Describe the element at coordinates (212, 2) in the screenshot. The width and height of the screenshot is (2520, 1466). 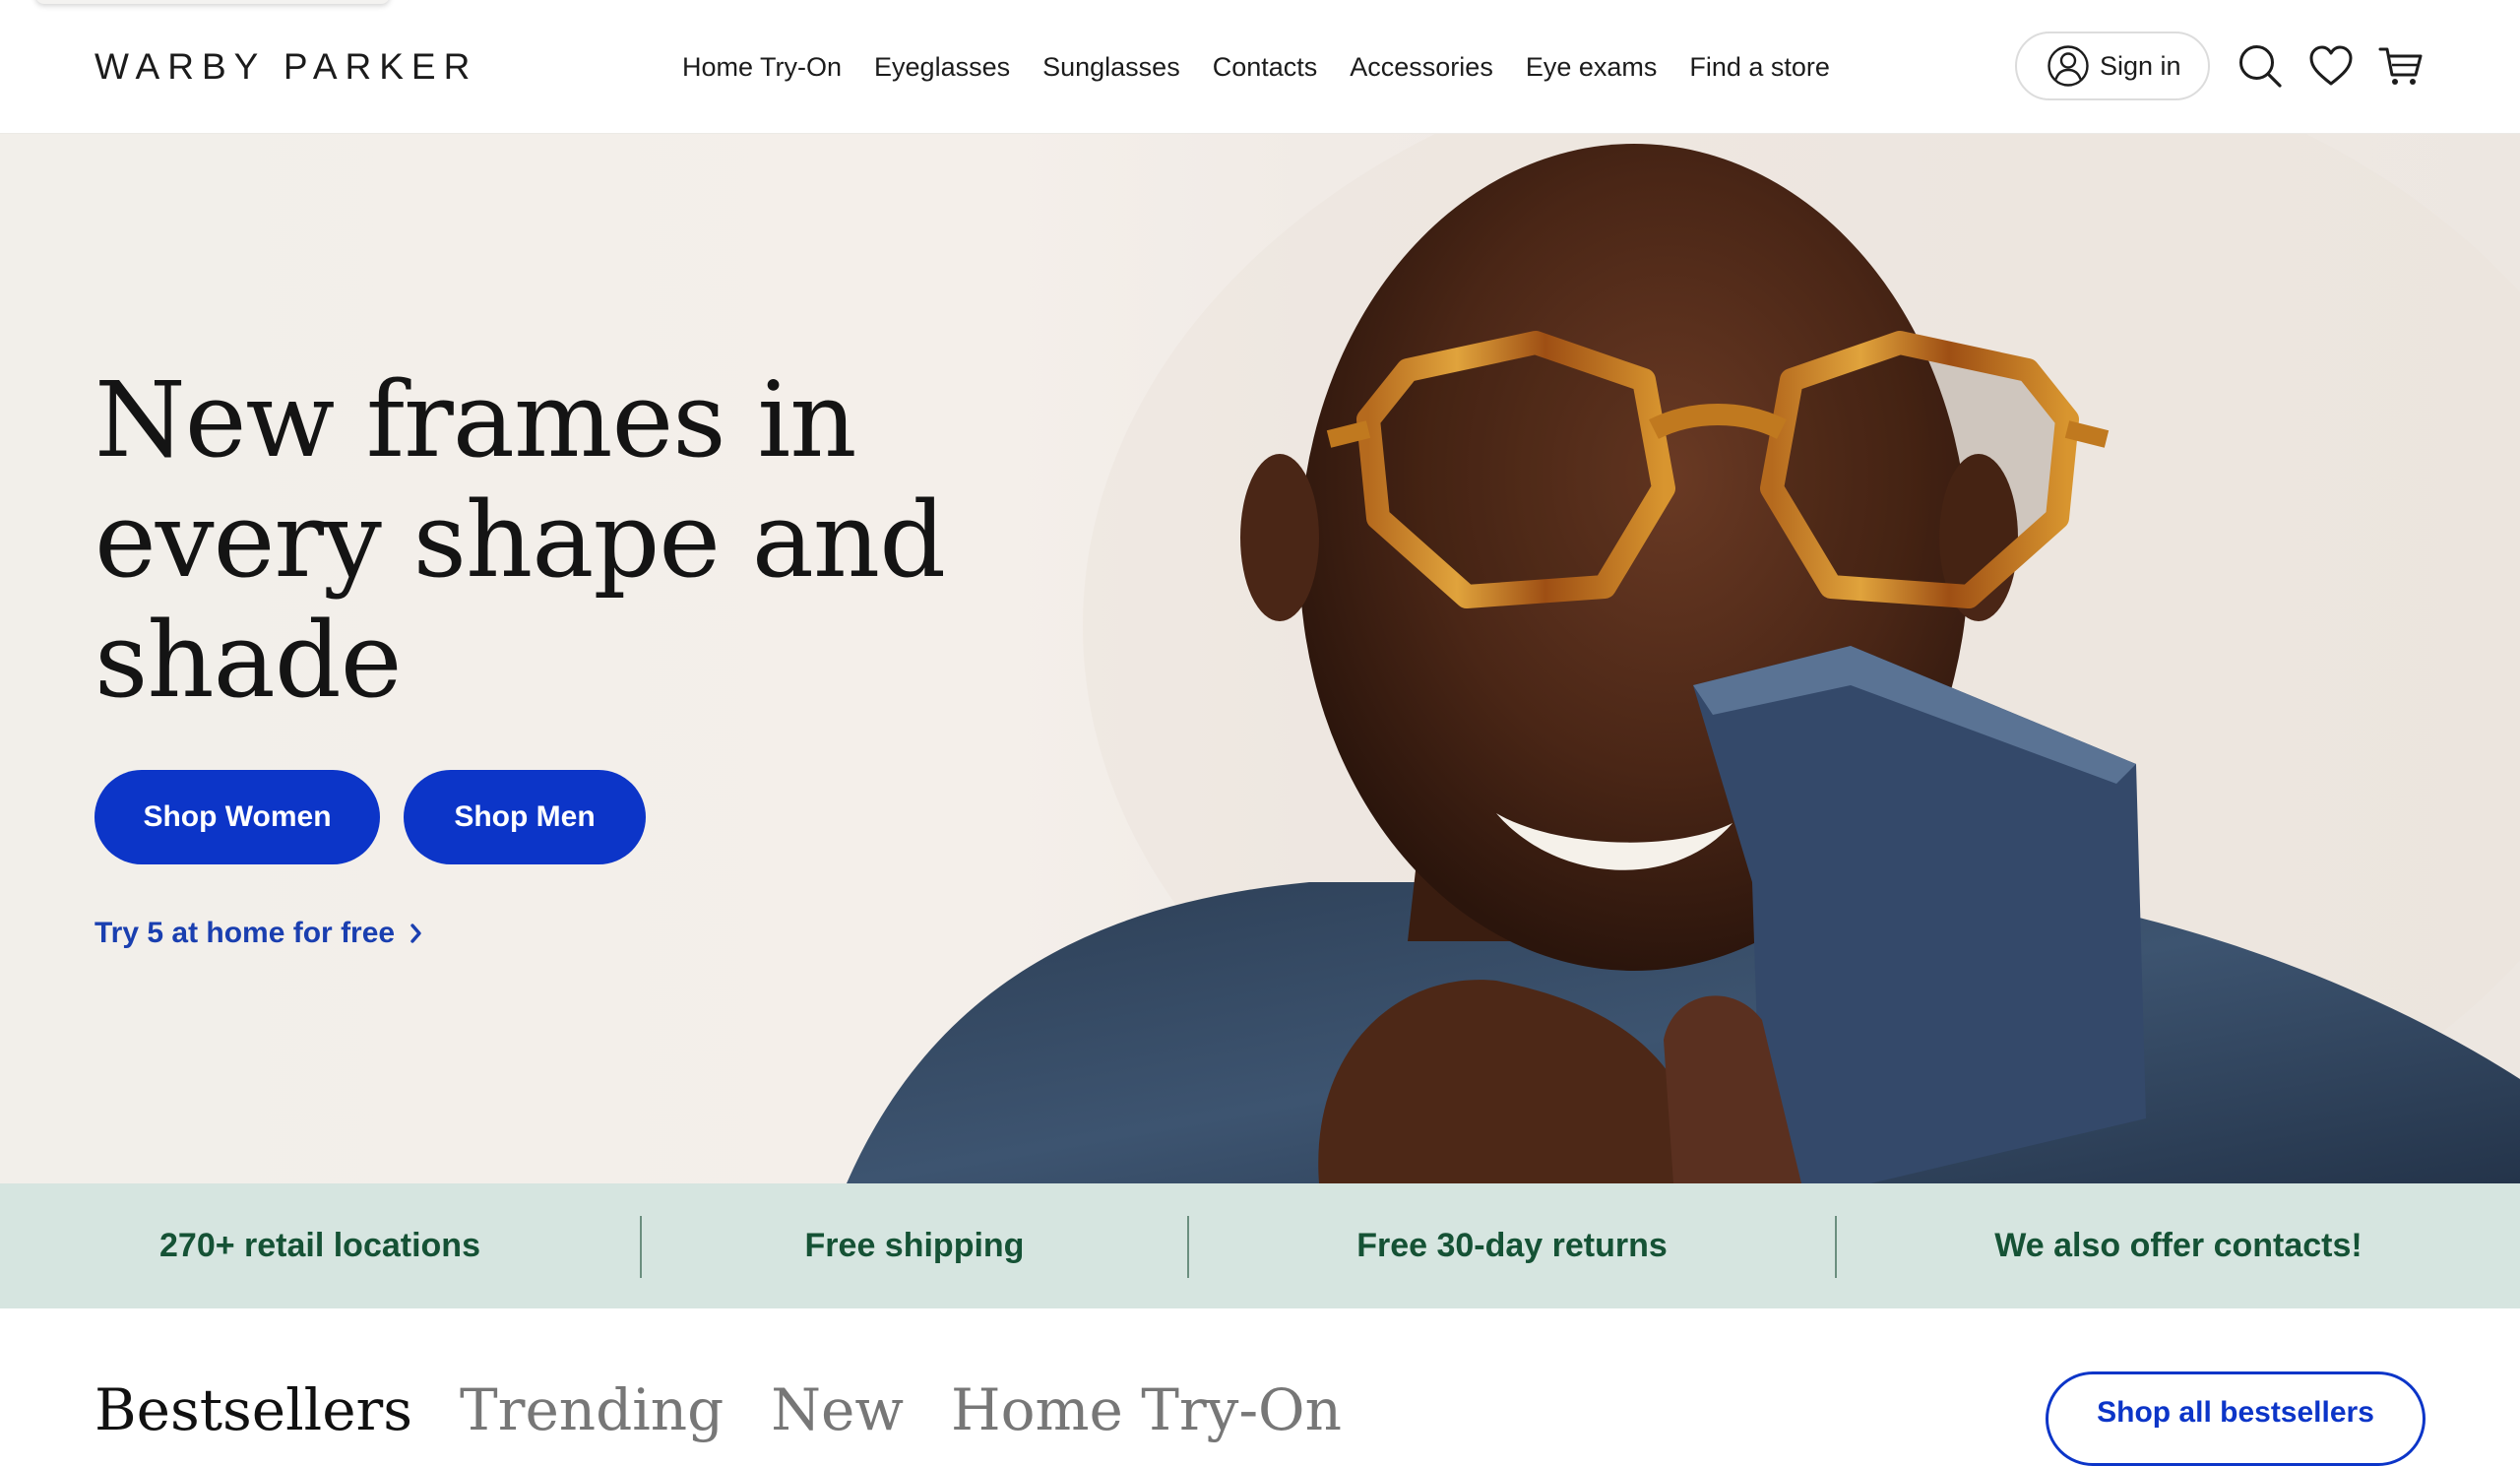
I see `top-notification-pill` at that location.